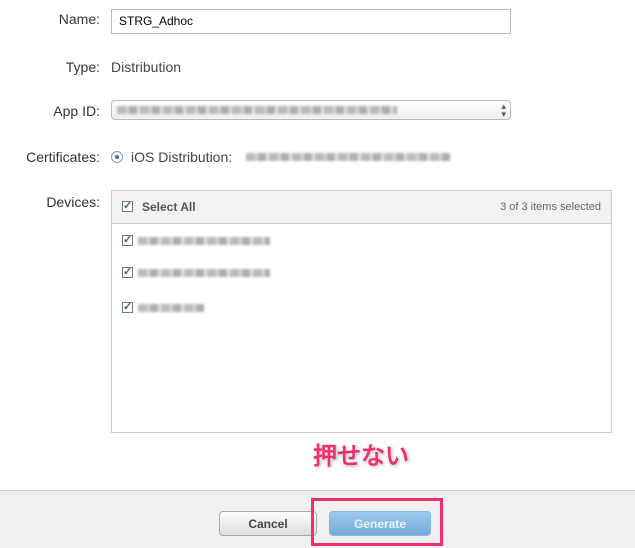 Image resolution: width=635 pixels, height=548 pixels. What do you see at coordinates (146, 67) in the screenshot?
I see `type-value: Distribution` at bounding box center [146, 67].